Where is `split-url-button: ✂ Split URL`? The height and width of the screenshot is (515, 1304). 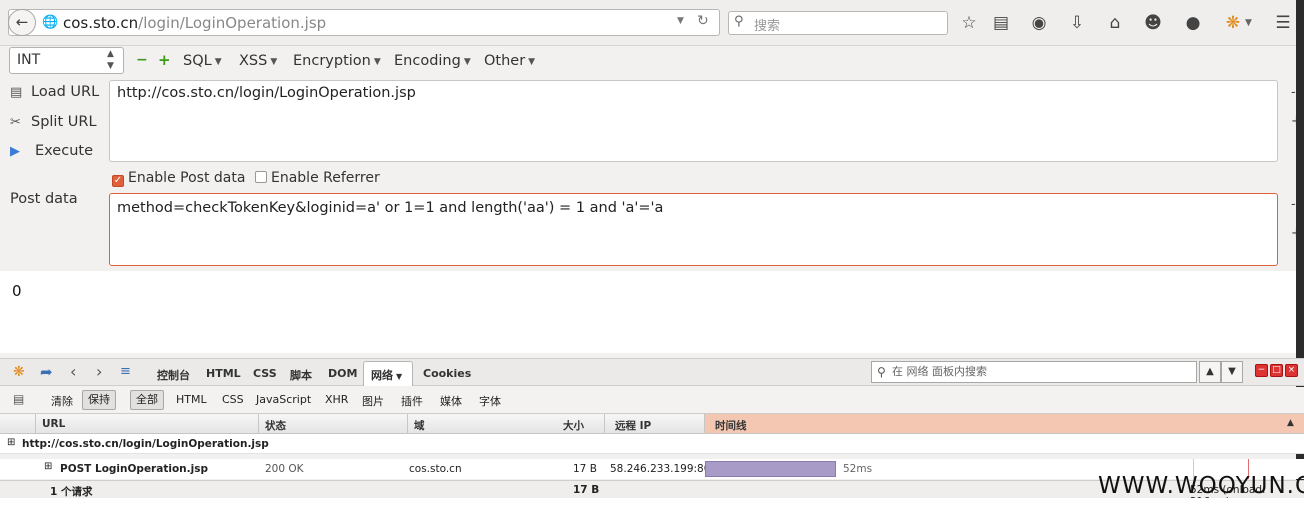 split-url-button: ✂ Split URL is located at coordinates (53, 122).